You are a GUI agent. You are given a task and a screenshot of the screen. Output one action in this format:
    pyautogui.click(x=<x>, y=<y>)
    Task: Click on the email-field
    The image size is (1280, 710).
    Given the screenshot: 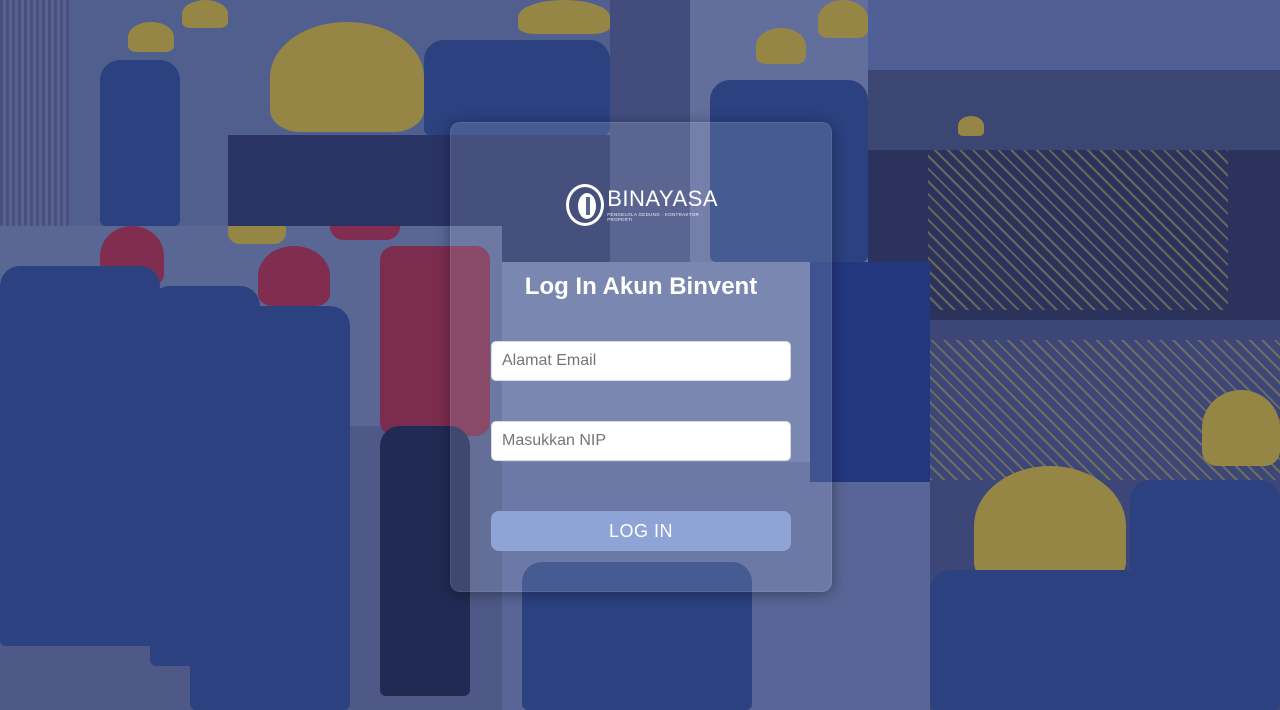 What is the action you would take?
    pyautogui.click(x=641, y=361)
    